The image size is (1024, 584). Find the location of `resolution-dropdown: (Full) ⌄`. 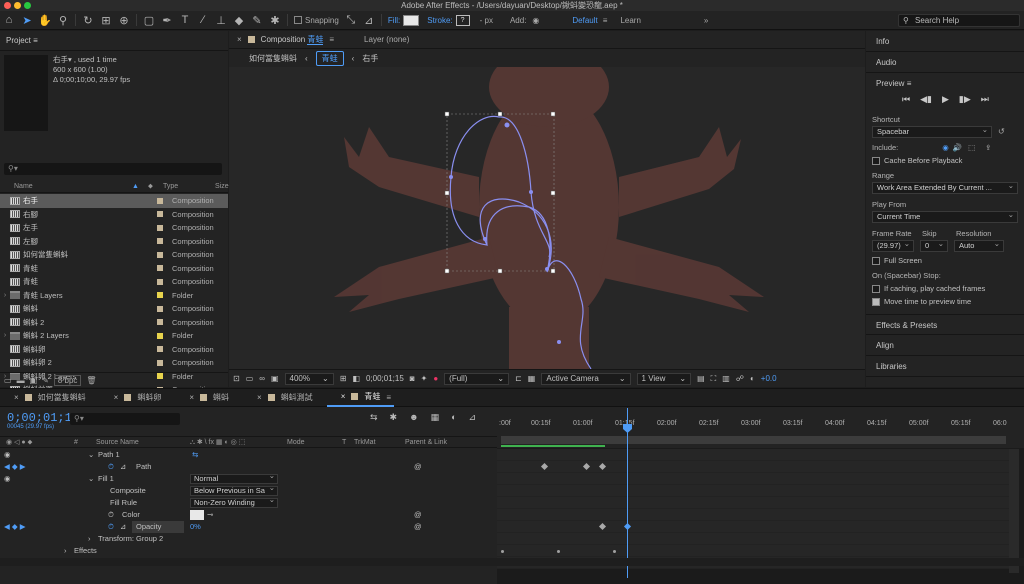

resolution-dropdown: (Full) ⌄ is located at coordinates (477, 378).